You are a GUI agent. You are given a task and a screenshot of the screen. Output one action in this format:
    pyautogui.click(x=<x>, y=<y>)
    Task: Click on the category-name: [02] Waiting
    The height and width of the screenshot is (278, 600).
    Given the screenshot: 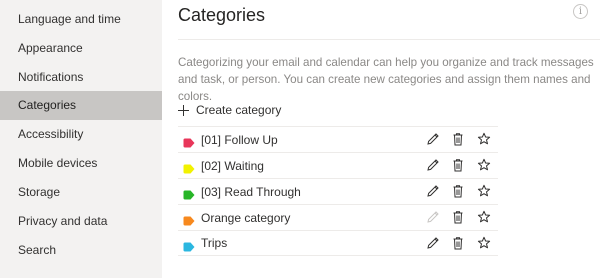 What is the action you would take?
    pyautogui.click(x=232, y=165)
    